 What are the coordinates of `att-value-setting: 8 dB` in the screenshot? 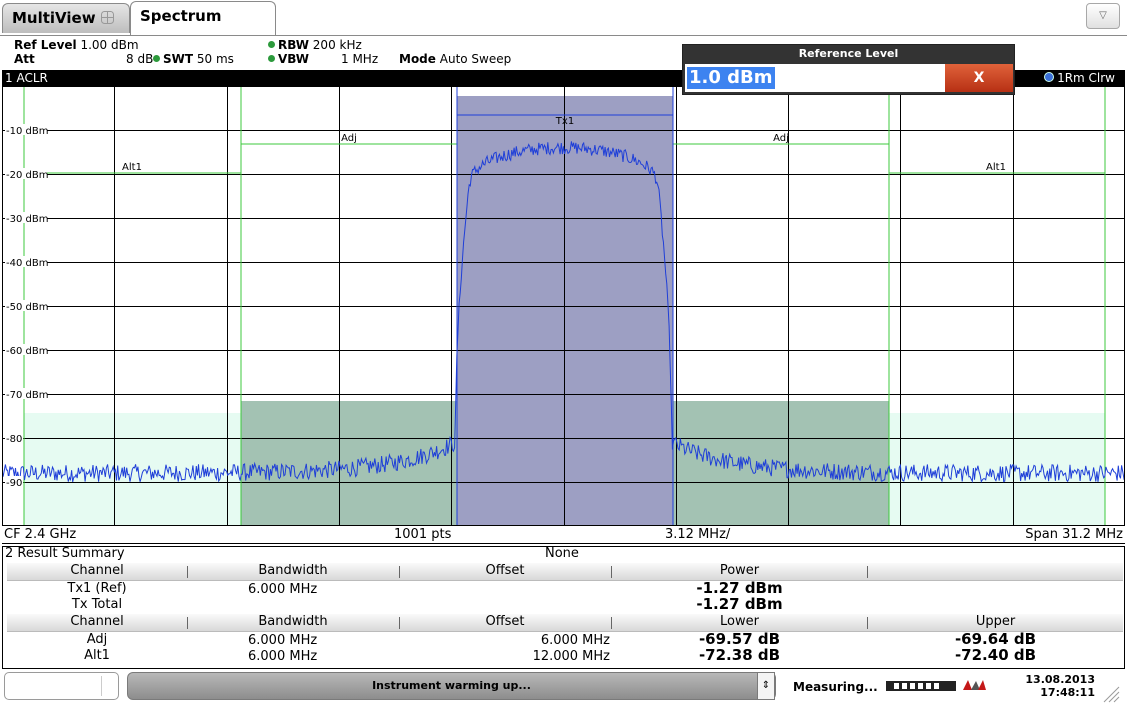 It's located at (139, 59).